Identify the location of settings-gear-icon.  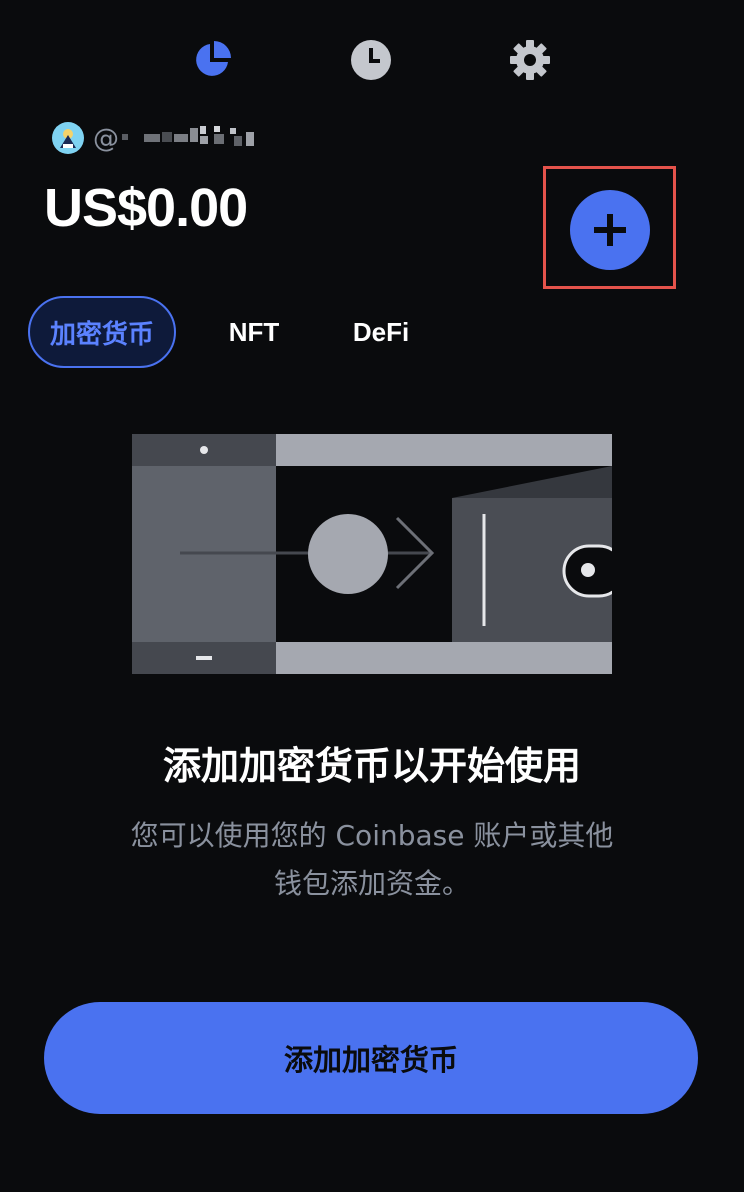
(530, 60).